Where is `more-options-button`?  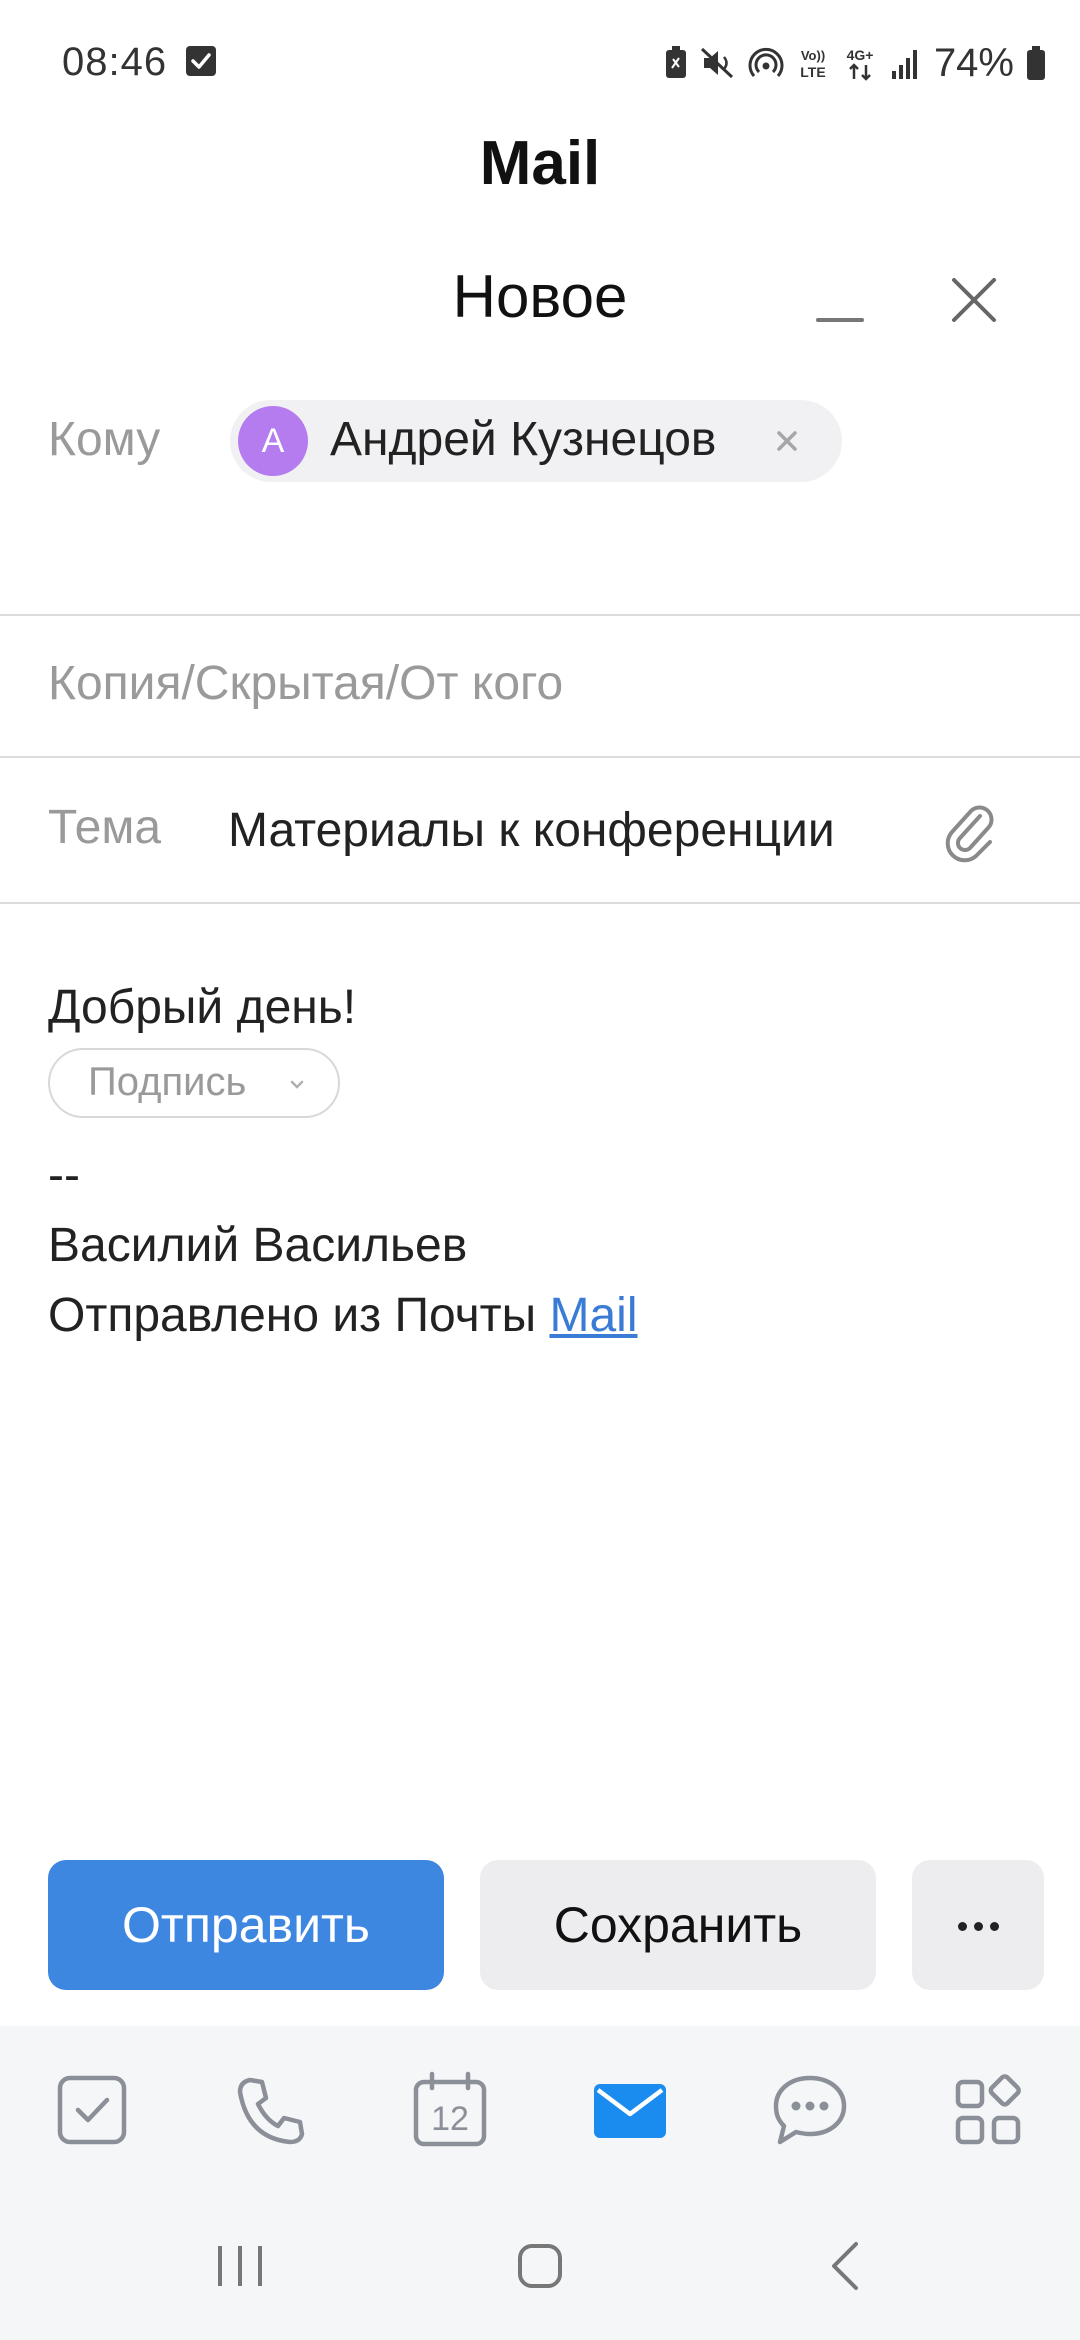 more-options-button is located at coordinates (978, 1925).